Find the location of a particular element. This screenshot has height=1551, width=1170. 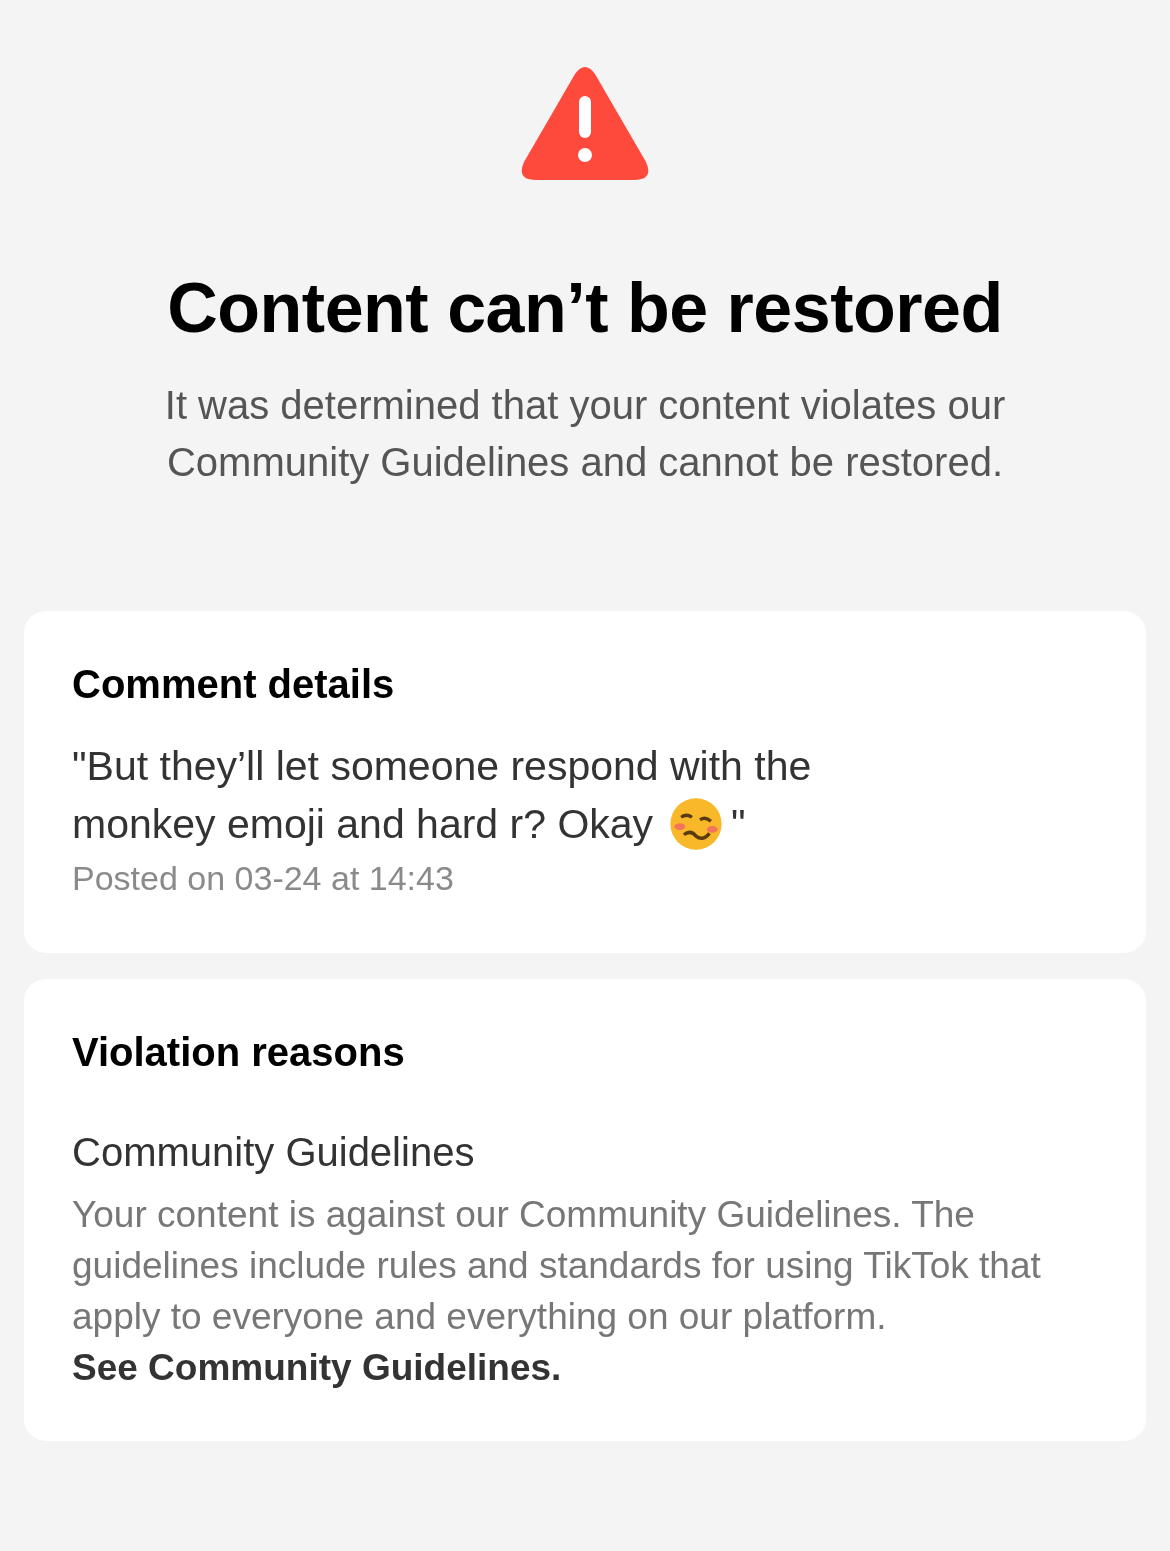

warning-icon is located at coordinates (585, 124).